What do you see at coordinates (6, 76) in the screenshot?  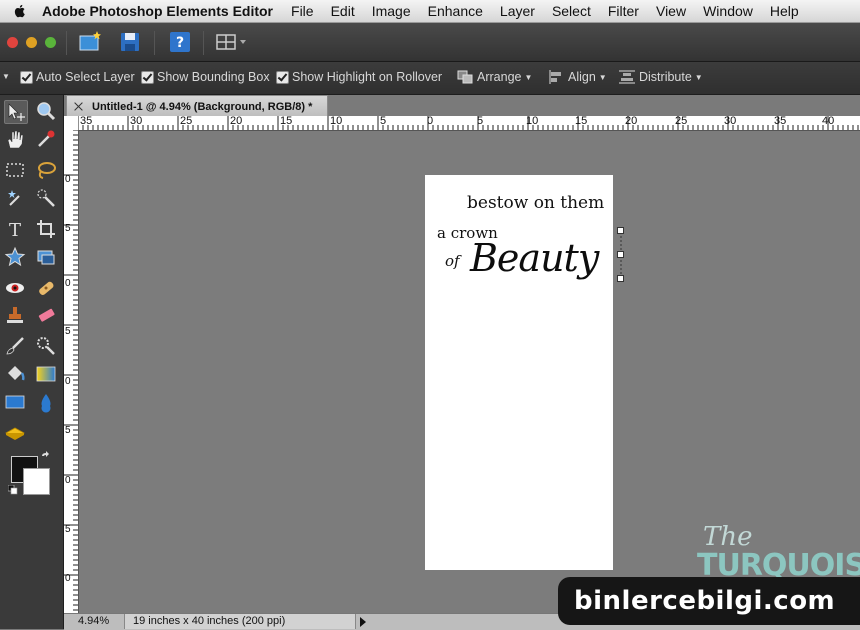 I see `tool-preset-caret-icon: ▼` at bounding box center [6, 76].